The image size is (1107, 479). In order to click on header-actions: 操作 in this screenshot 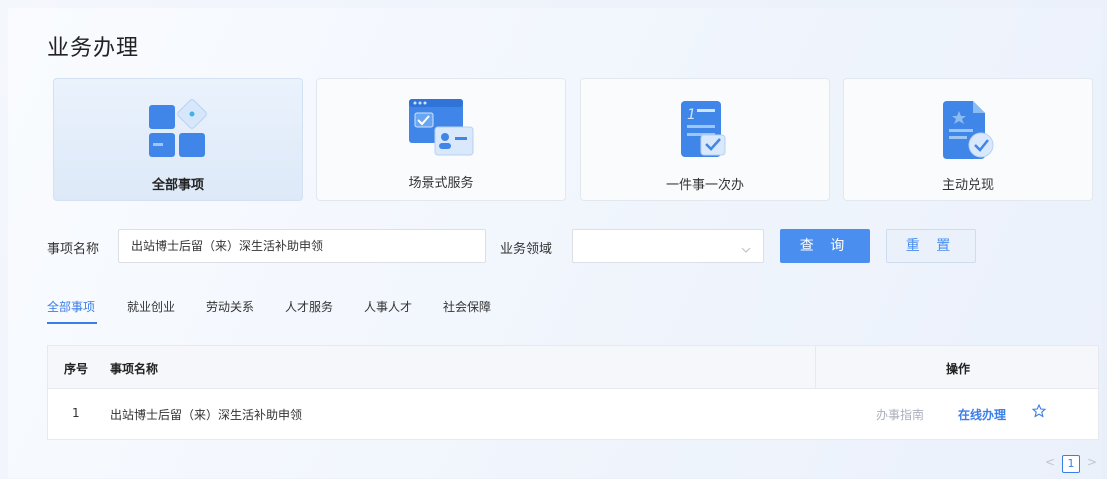, I will do `click(958, 369)`.